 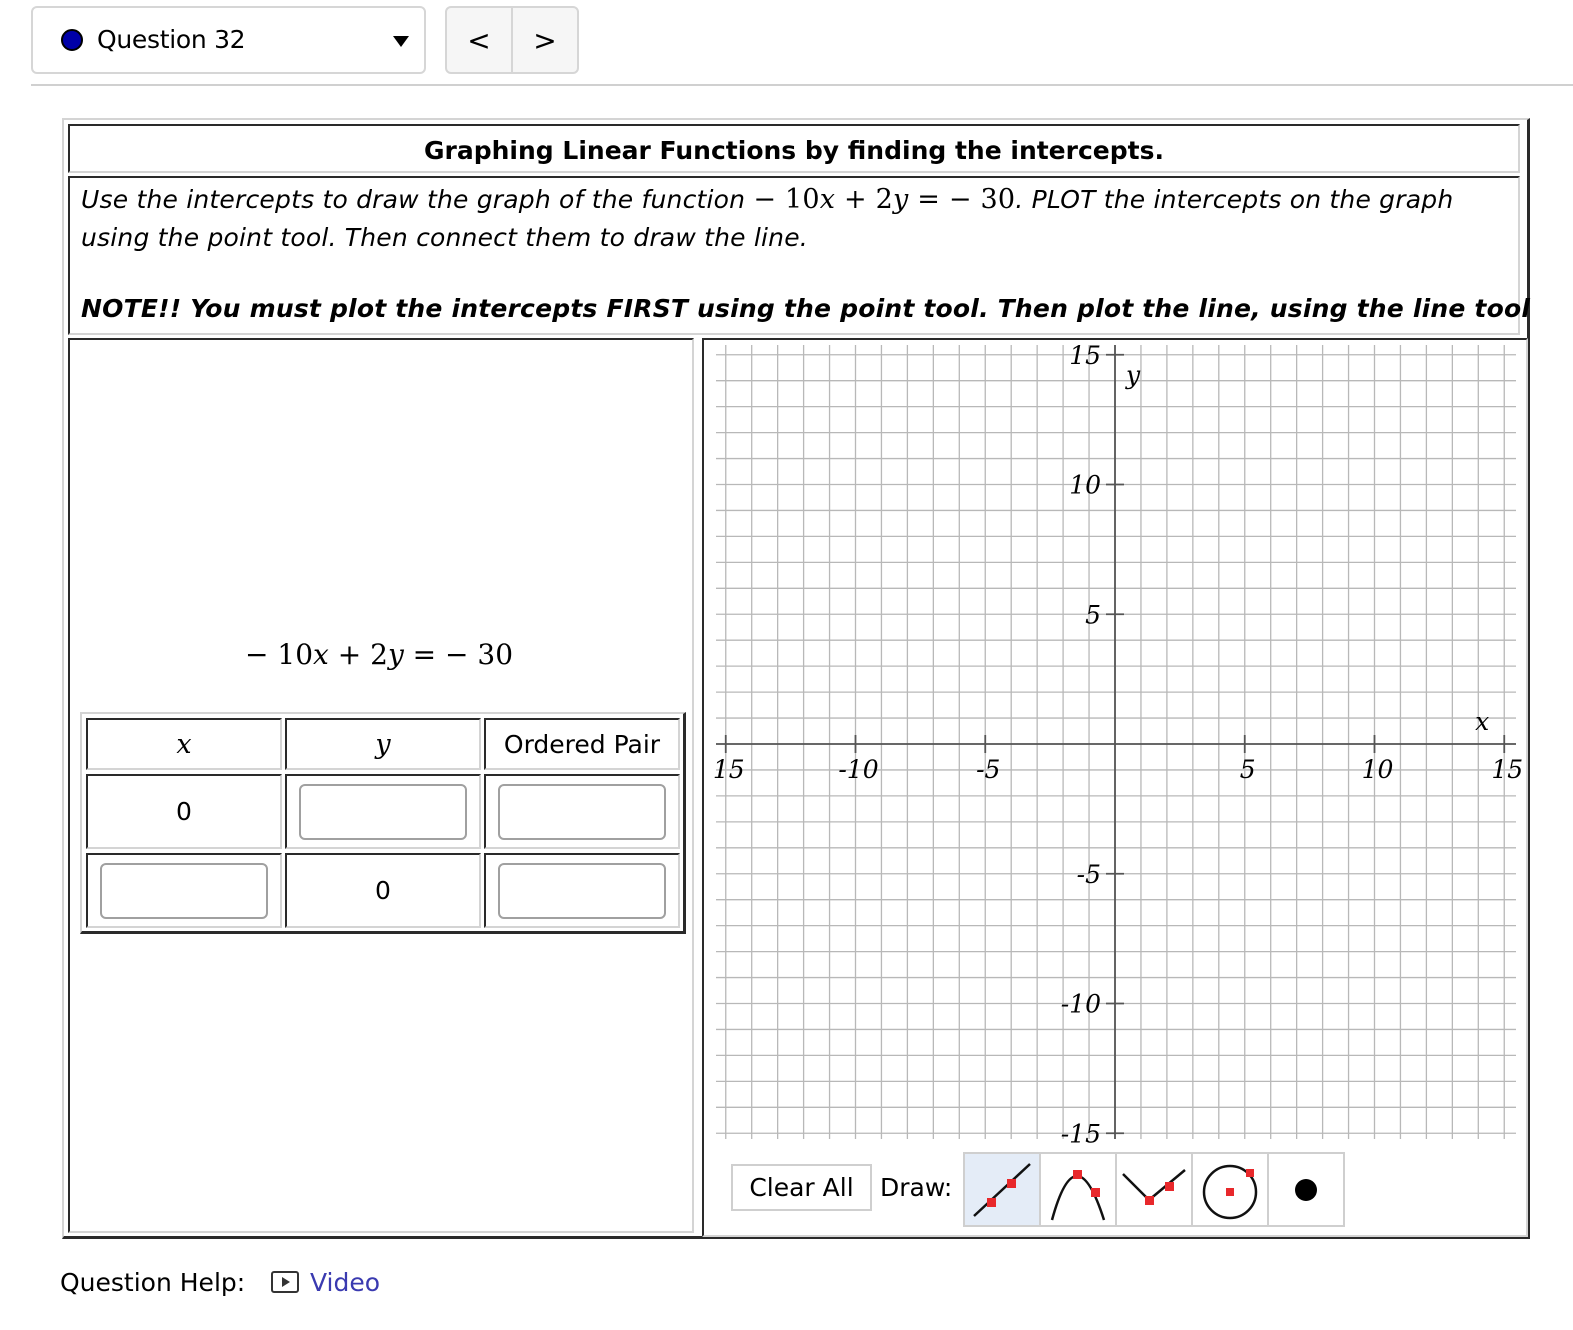 I want to click on absolute-value-tool-button, so click(x=1154, y=1189).